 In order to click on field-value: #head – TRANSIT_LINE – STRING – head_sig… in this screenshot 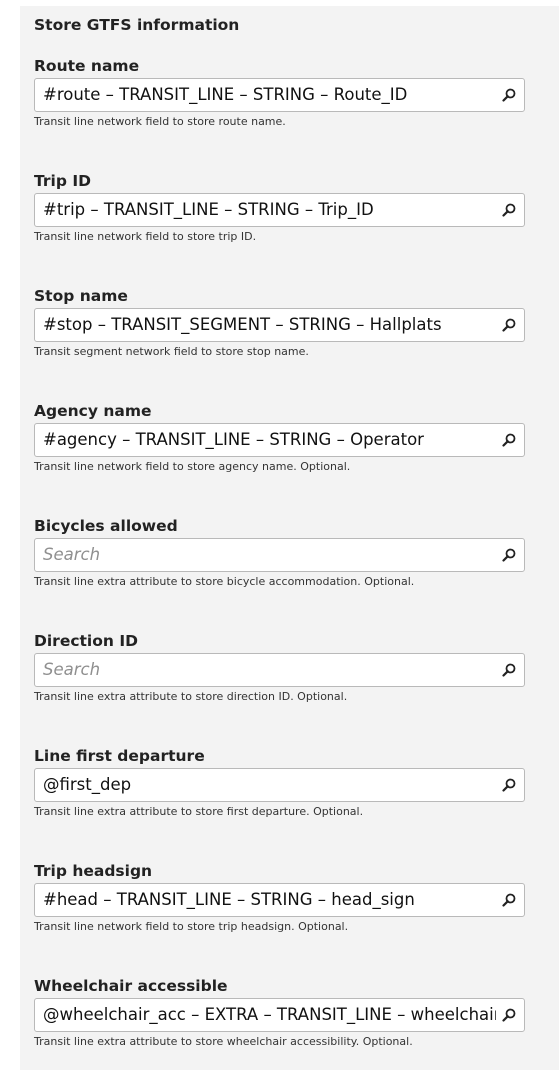, I will do `click(229, 899)`.